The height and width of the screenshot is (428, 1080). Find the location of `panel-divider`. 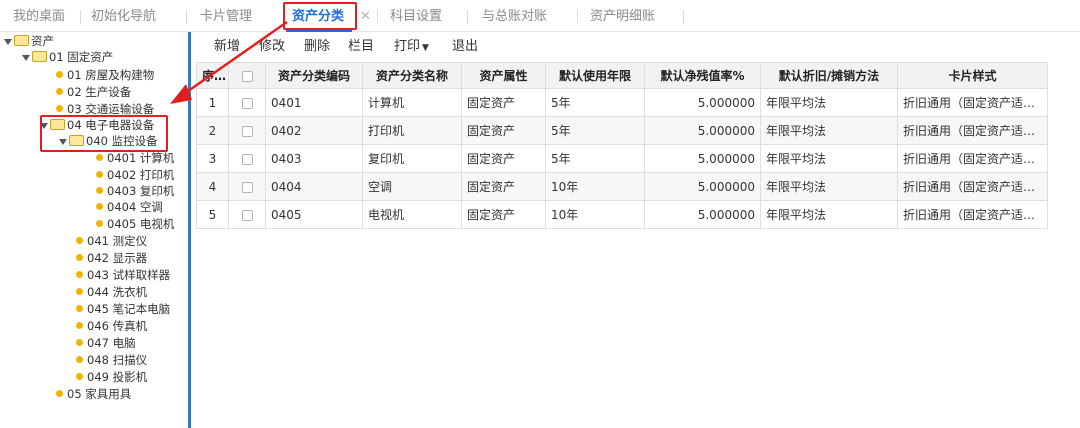

panel-divider is located at coordinates (189, 230).